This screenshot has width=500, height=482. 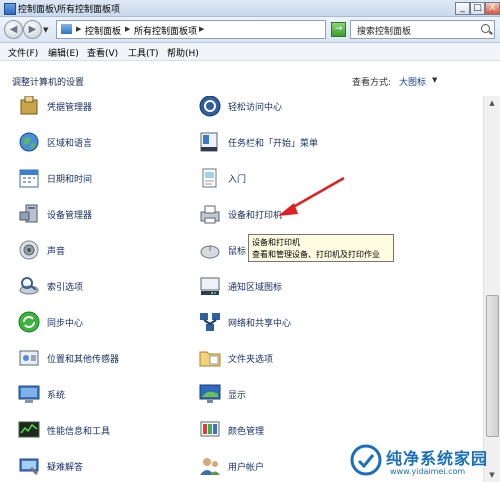 I want to click on getting-started-icon, so click(x=209, y=178).